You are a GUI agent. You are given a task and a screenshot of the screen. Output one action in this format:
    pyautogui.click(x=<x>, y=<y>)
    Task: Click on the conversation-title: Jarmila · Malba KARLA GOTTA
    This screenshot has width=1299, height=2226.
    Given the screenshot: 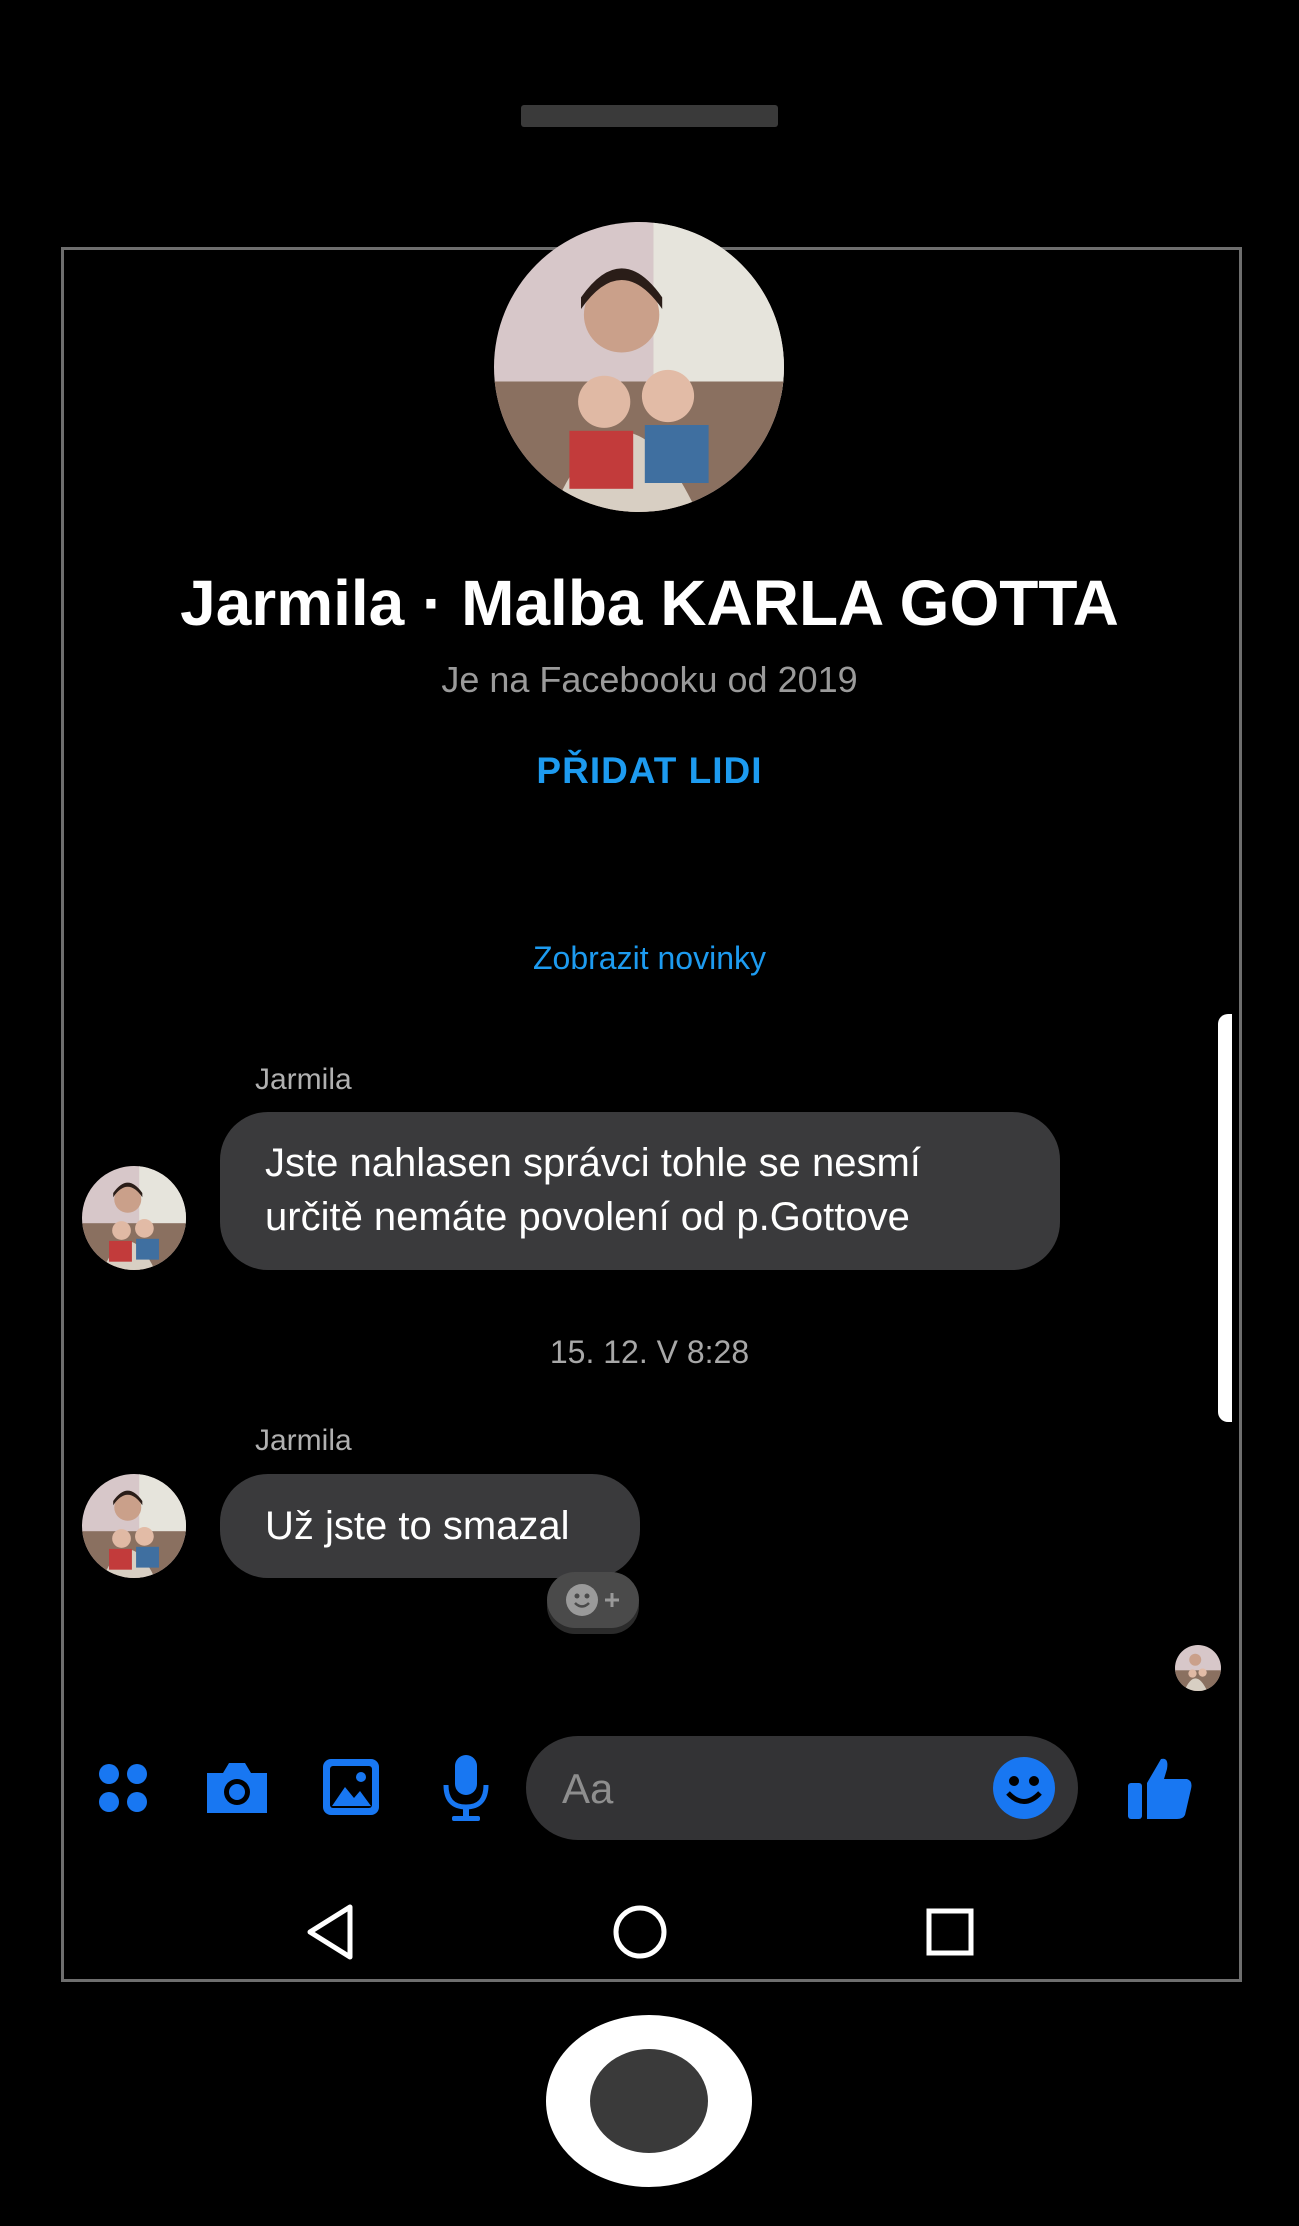 What is the action you would take?
    pyautogui.click(x=649, y=603)
    